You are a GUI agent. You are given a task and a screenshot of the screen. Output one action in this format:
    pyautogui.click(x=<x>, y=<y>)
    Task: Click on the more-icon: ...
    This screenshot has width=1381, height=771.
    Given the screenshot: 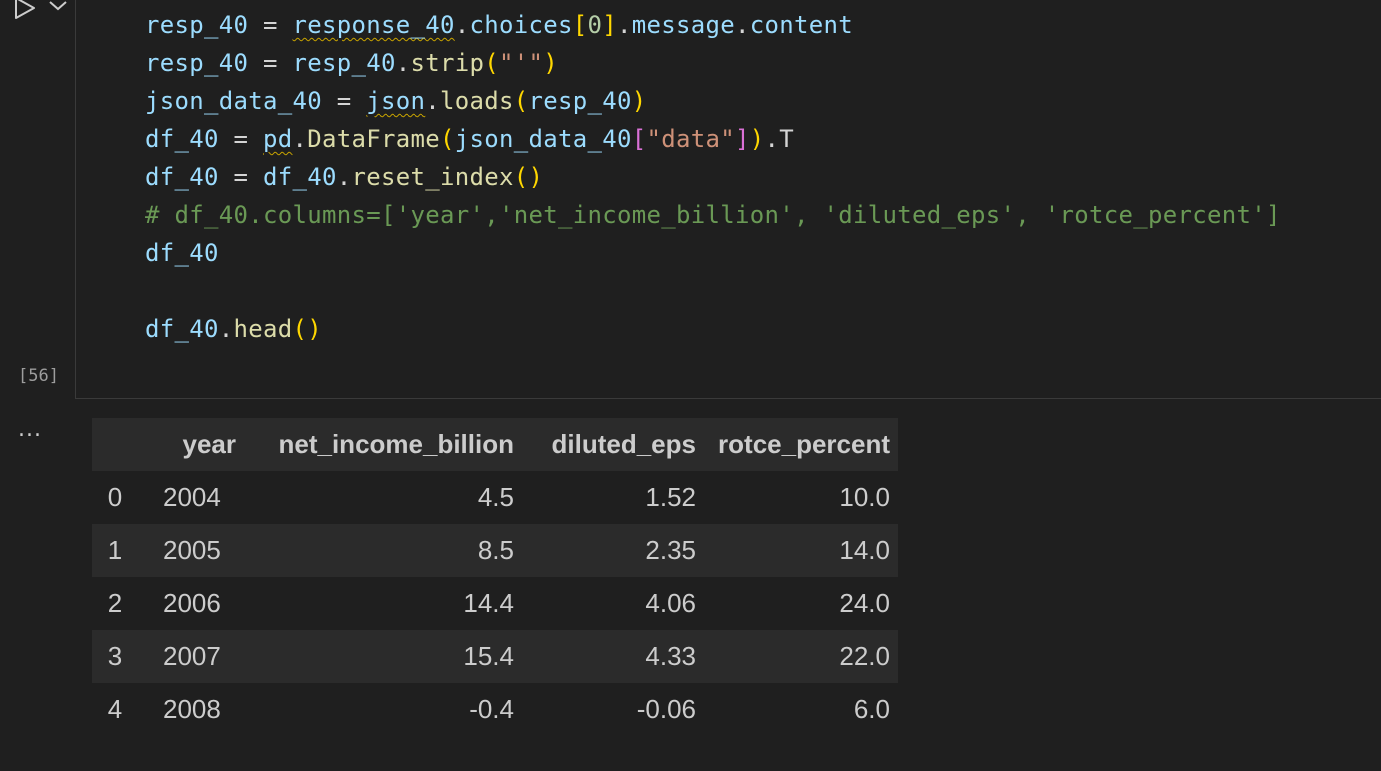 What is the action you would take?
    pyautogui.click(x=30, y=429)
    